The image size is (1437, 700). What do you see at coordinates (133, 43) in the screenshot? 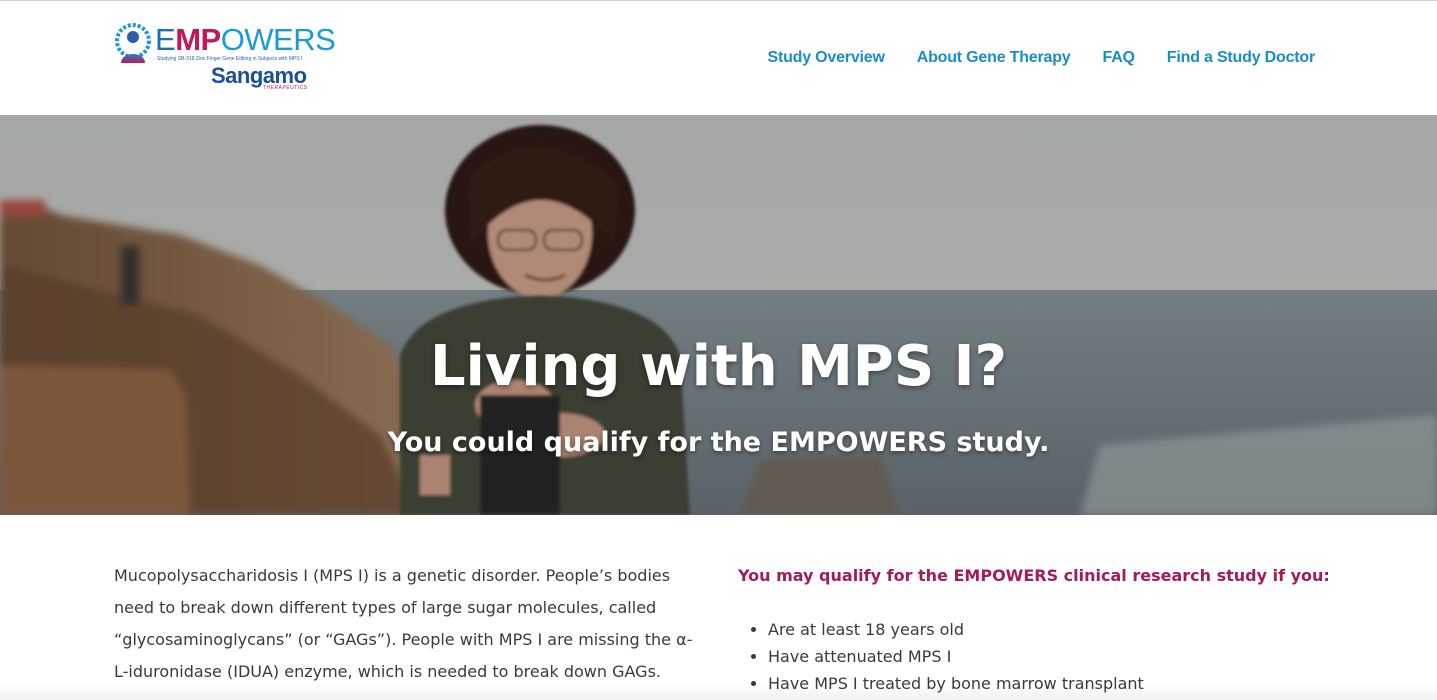
I see `person-gear-emblem-icon` at bounding box center [133, 43].